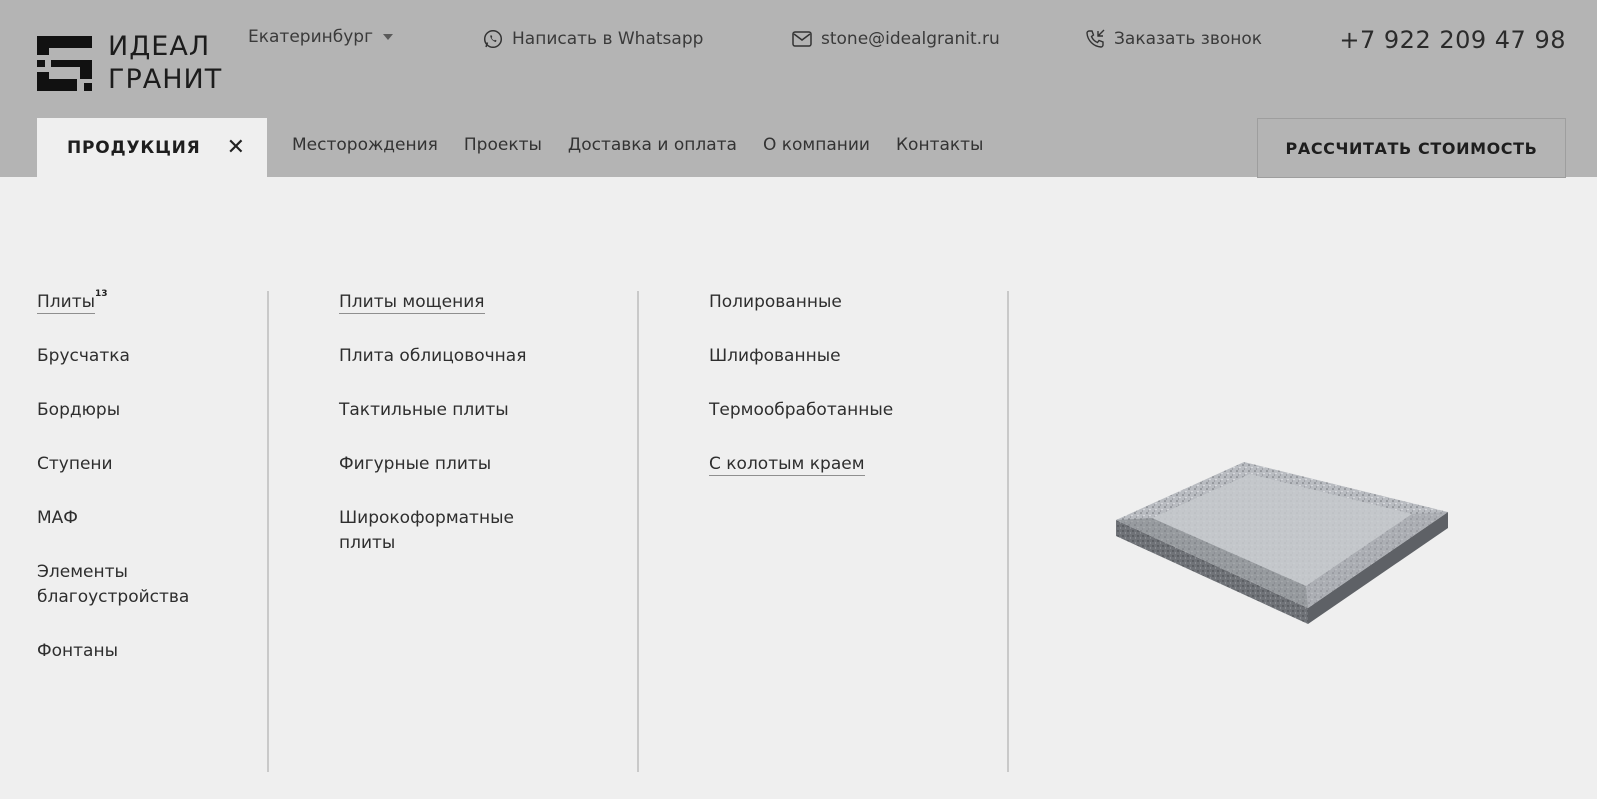 Image resolution: width=1597 pixels, height=799 pixels. Describe the element at coordinates (1411, 148) in the screenshot. I see `calculate-cost-button: РАССЧИТАТЬ СТОИМОСТЬ` at that location.